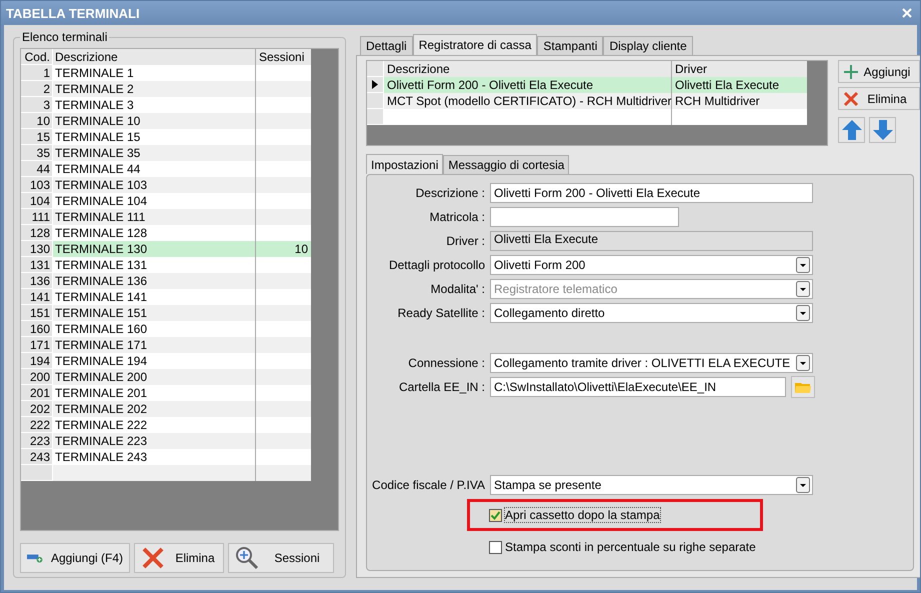  I want to click on window-title: TABELLA TERMINALI, so click(73, 13).